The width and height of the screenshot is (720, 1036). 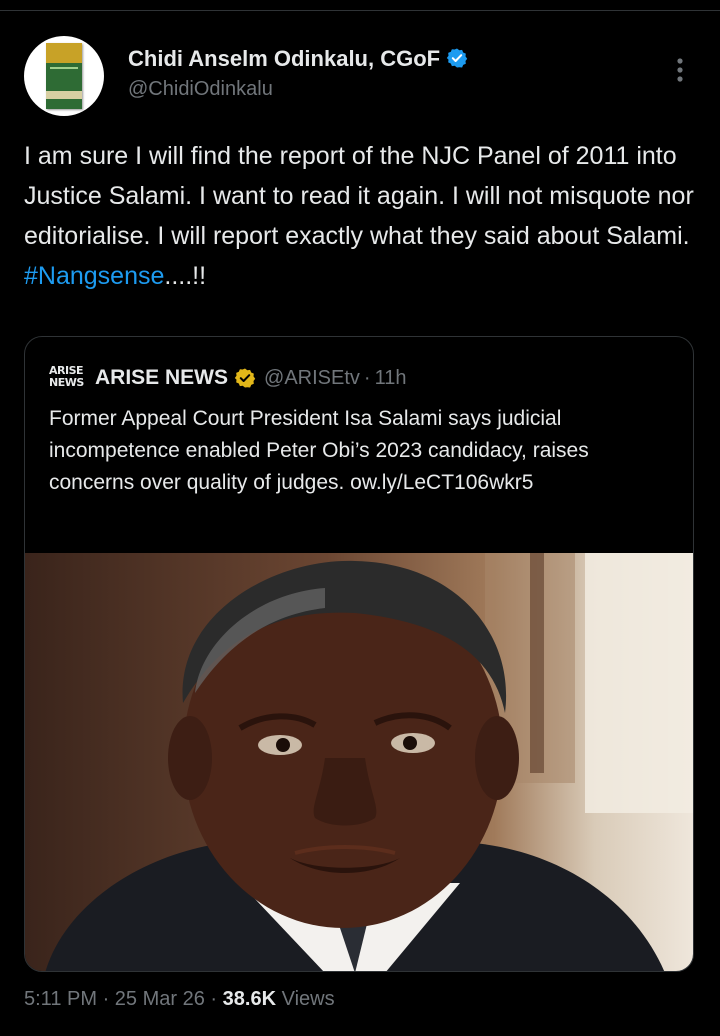 I want to click on author-display-name-text: Chidi Anselm Odinkalu, CGoF, so click(x=284, y=58).